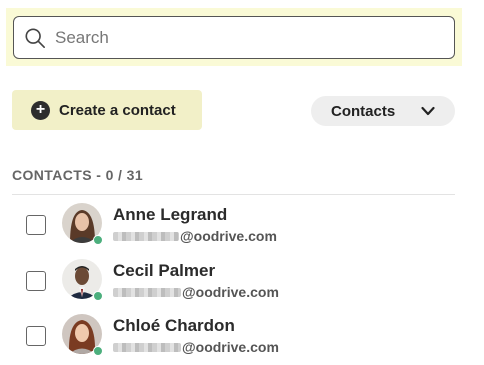 Image resolution: width=484 pixels, height=365 pixels. I want to click on filter-label: Contacts, so click(363, 111).